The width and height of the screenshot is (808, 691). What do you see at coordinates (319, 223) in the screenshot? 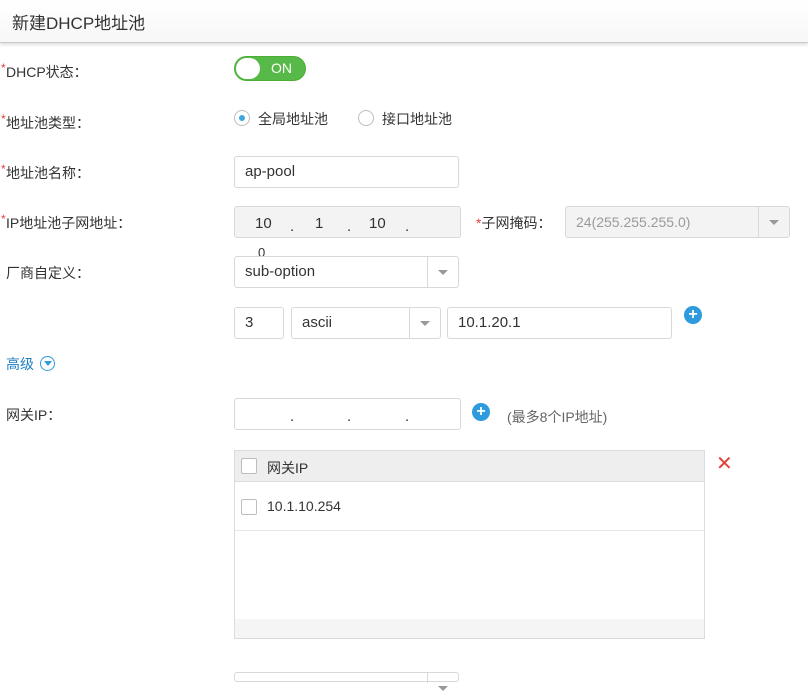
I see `subnet-octet-2: 1` at bounding box center [319, 223].